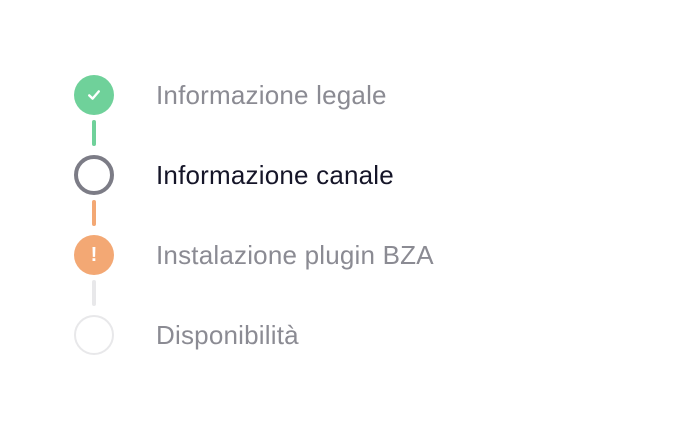  I want to click on empty-circle-icon, so click(94, 335).